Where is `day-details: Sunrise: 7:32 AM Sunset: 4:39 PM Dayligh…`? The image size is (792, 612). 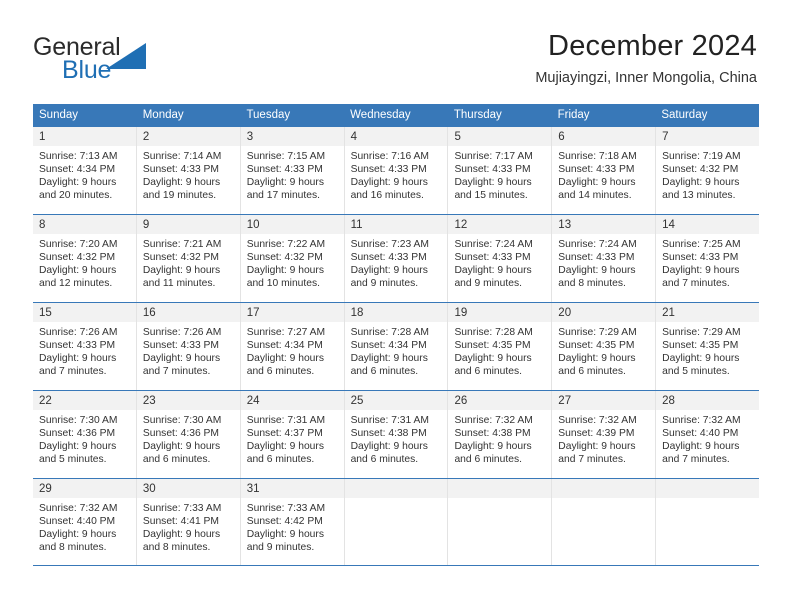
day-details: Sunrise: 7:32 AM Sunset: 4:39 PM Dayligh… is located at coordinates (603, 438).